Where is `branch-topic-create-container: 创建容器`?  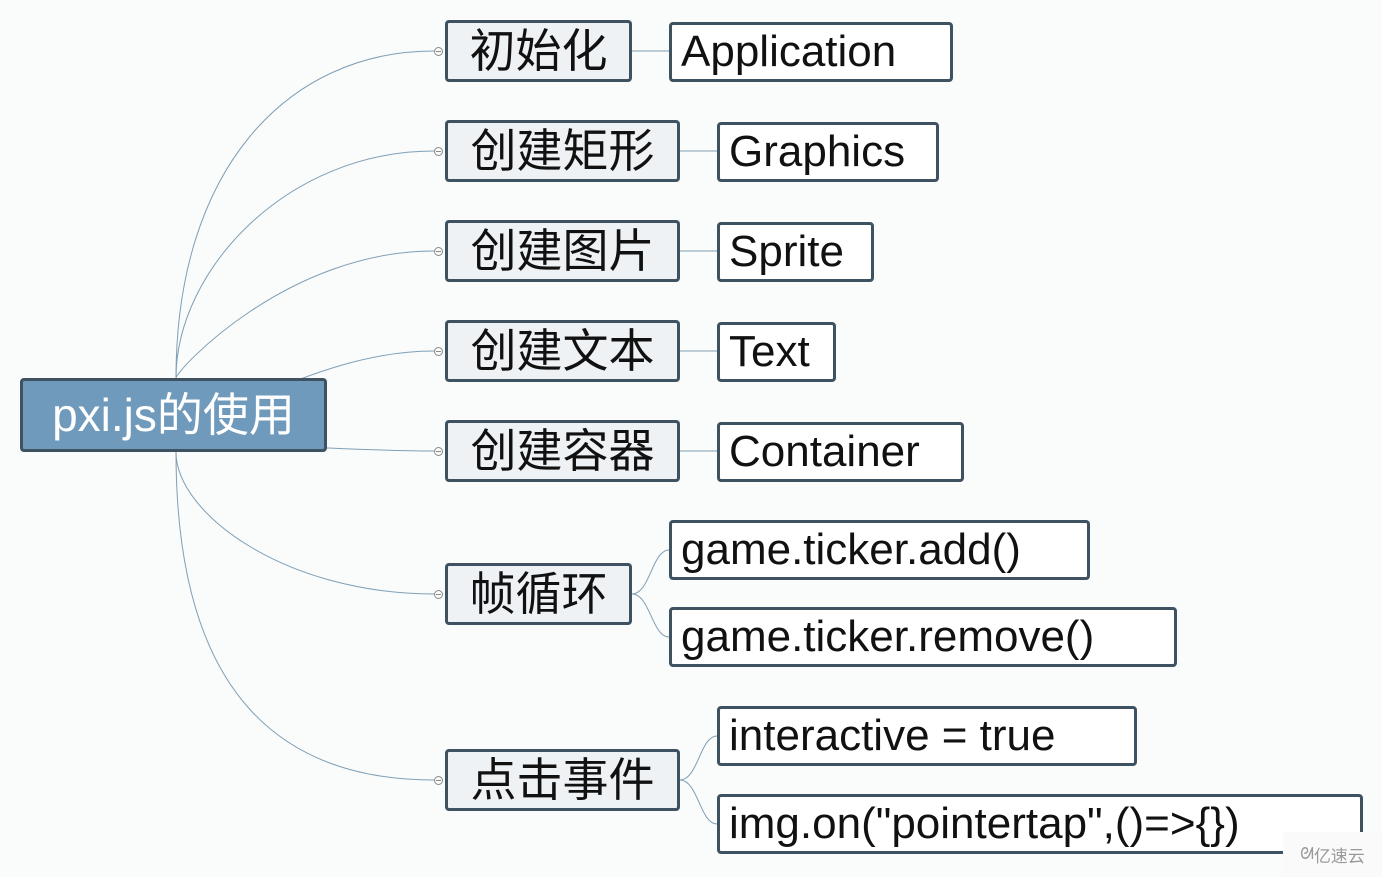 branch-topic-create-container: 创建容器 is located at coordinates (562, 451).